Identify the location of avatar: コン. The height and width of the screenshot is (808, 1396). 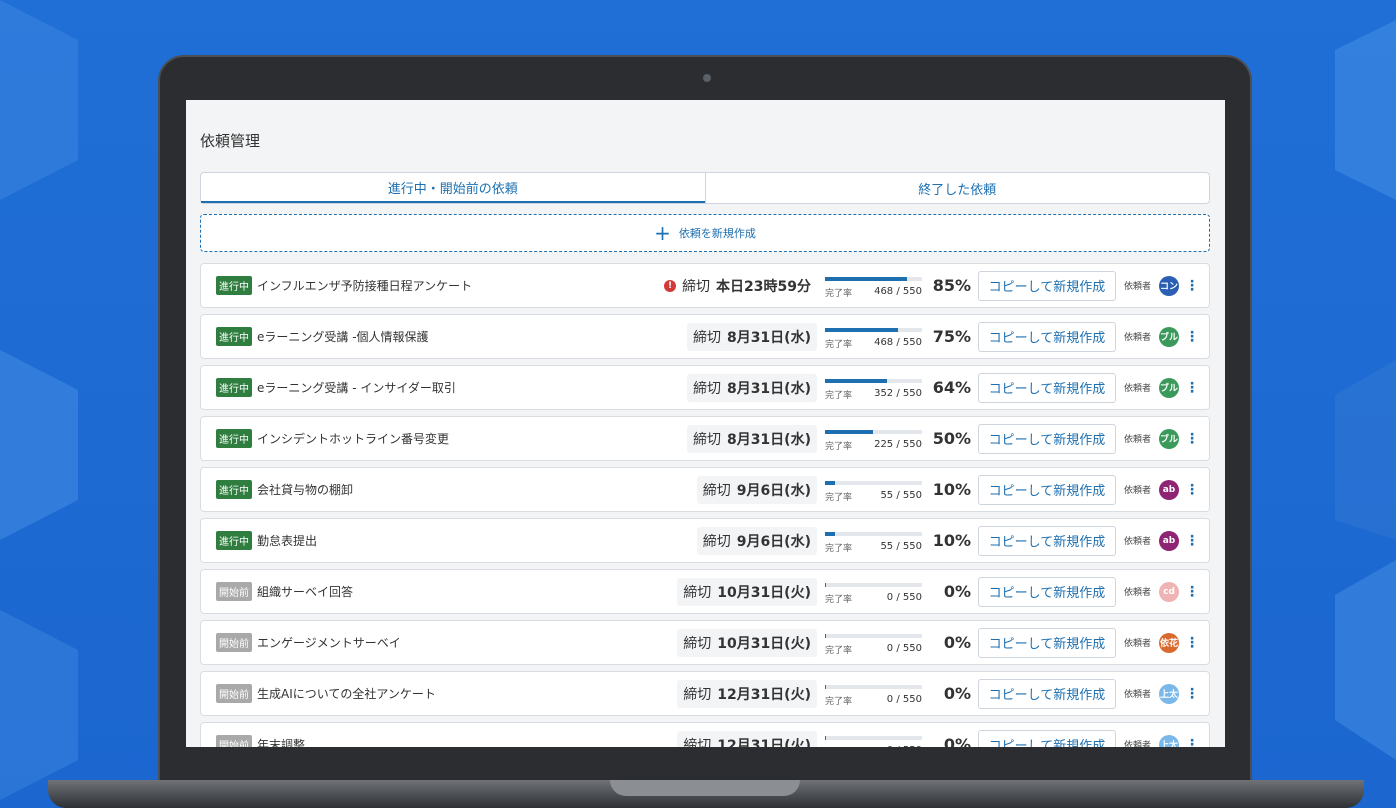
(1169, 285).